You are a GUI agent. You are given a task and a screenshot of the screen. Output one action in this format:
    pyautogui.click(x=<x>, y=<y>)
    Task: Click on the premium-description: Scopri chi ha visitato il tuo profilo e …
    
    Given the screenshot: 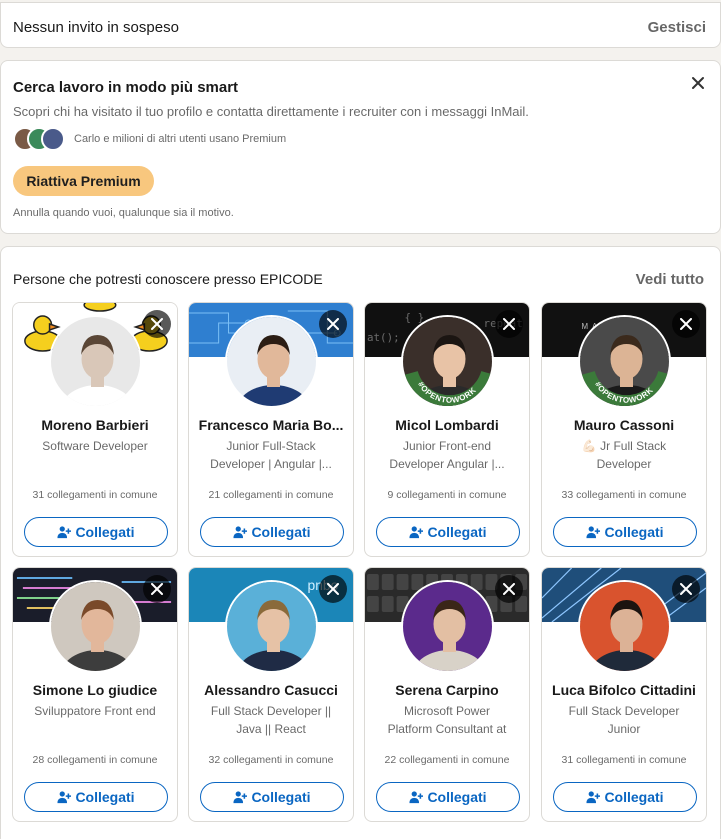 What is the action you would take?
    pyautogui.click(x=271, y=111)
    